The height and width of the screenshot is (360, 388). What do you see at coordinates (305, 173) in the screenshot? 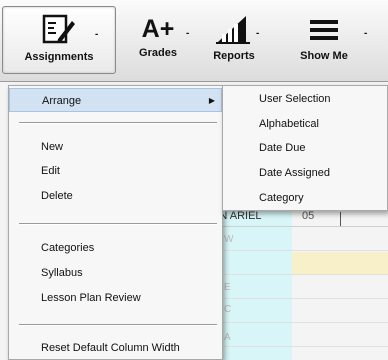
I see `submenu-item-date-assigned: Date Assigned` at bounding box center [305, 173].